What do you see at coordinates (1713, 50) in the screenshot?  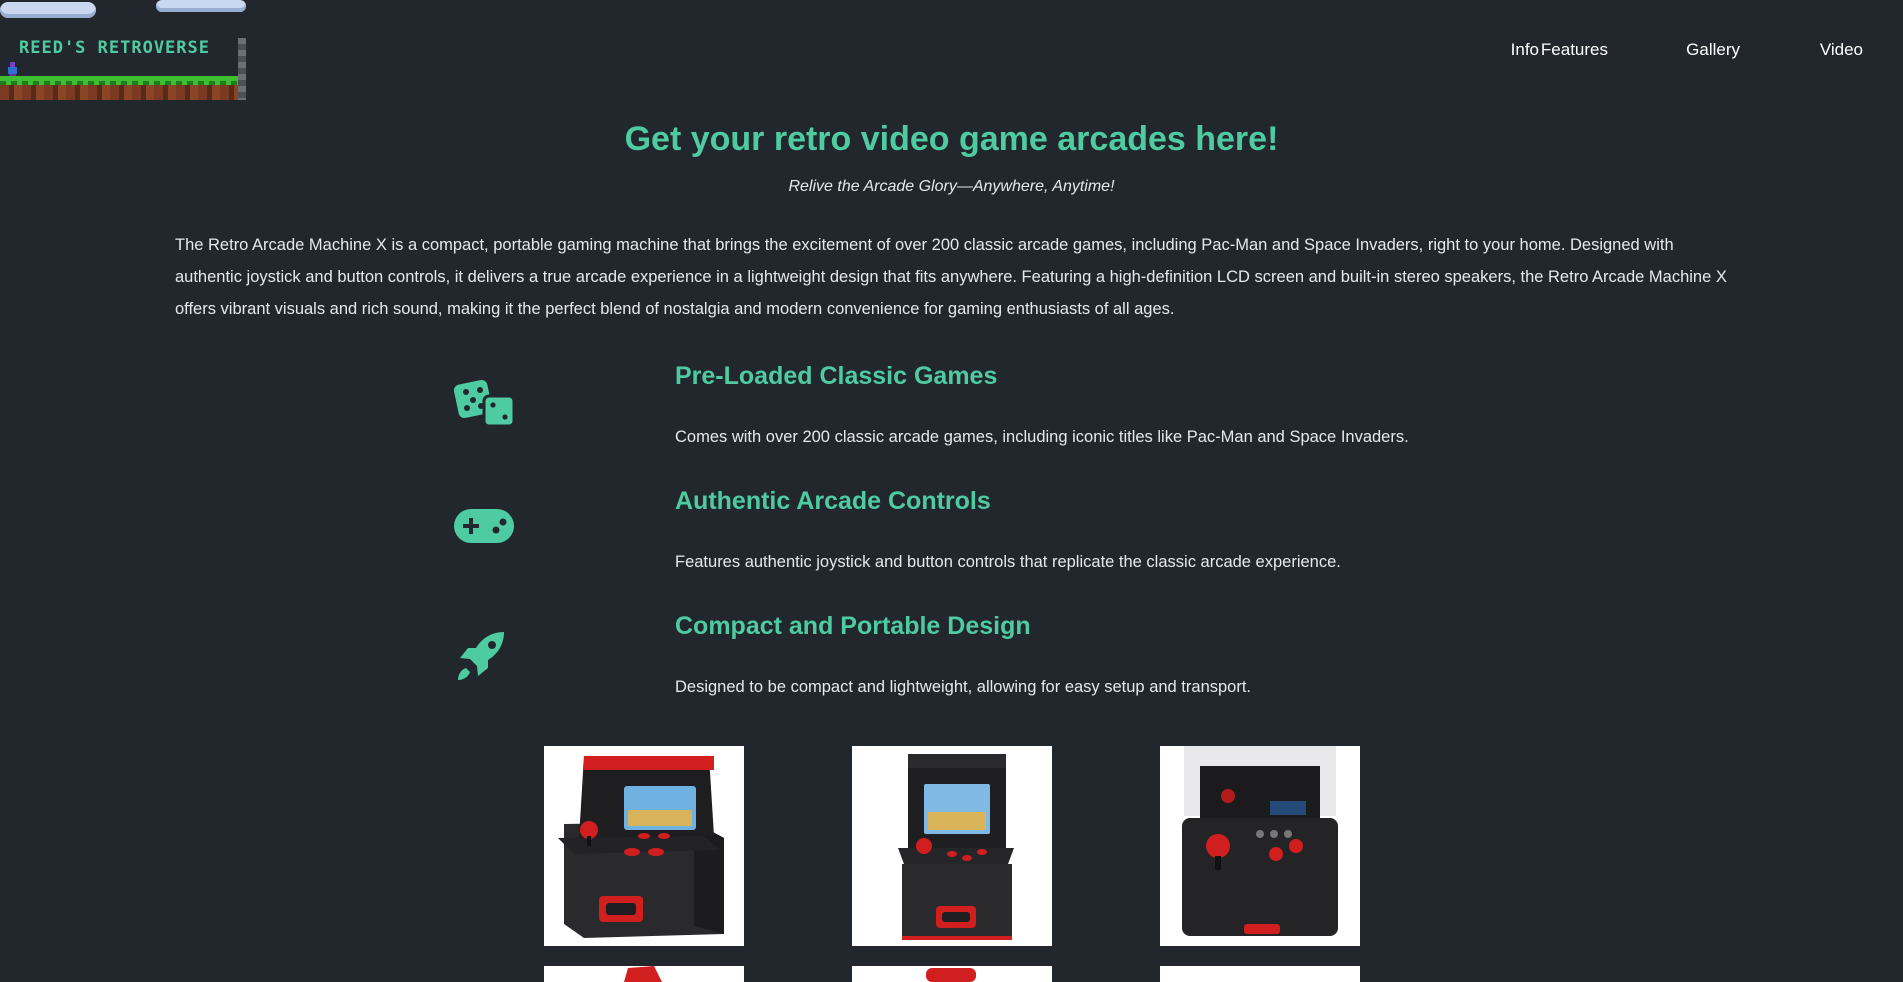 I see `nav-link-gallery: Gallery` at bounding box center [1713, 50].